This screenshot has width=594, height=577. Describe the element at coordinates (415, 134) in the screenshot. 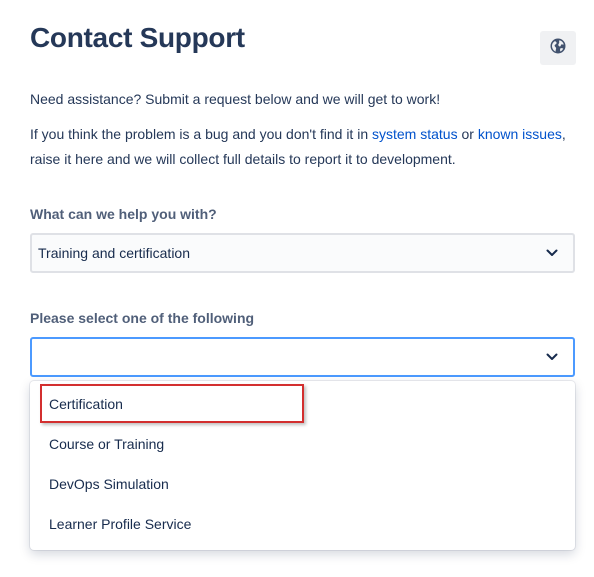

I see `system-status-link: system status` at that location.